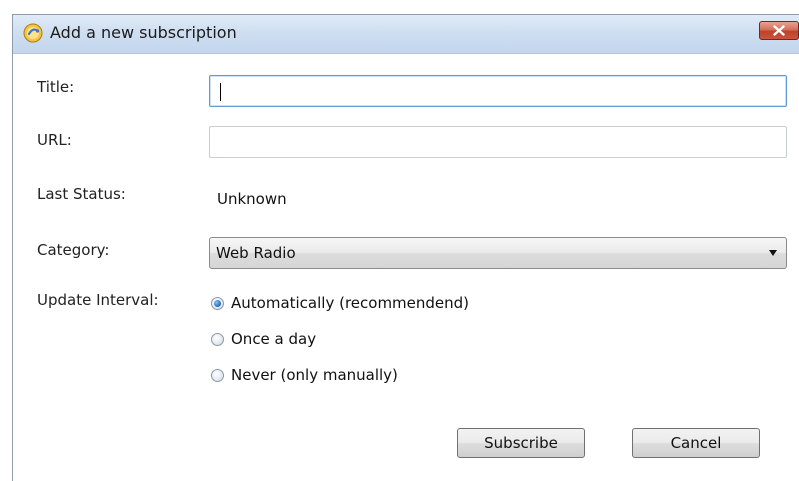  What do you see at coordinates (98, 300) in the screenshot?
I see `update-interval-label: Update Interval:` at bounding box center [98, 300].